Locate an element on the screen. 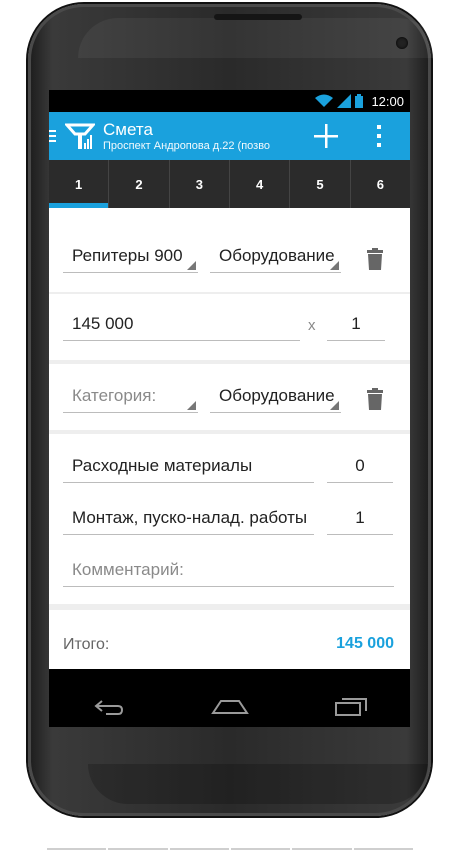 The height and width of the screenshot is (852, 459). front-camera is located at coordinates (402, 43).